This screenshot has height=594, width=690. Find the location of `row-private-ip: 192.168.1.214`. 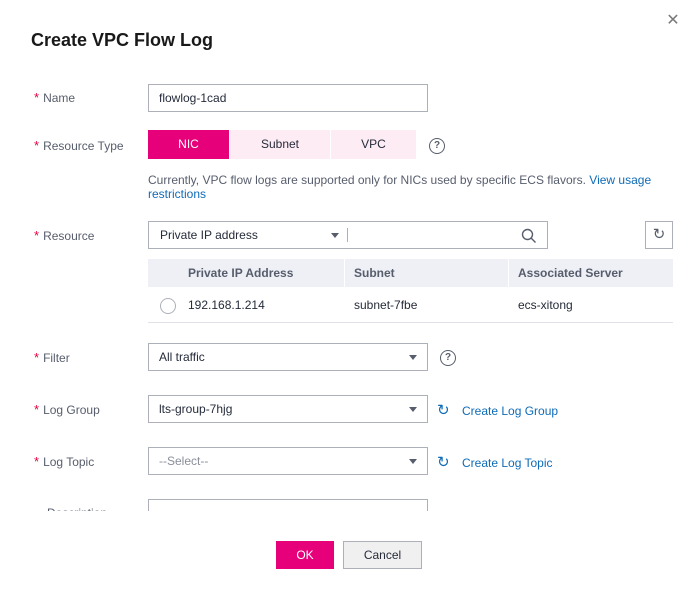

row-private-ip: 192.168.1.214 is located at coordinates (226, 305).